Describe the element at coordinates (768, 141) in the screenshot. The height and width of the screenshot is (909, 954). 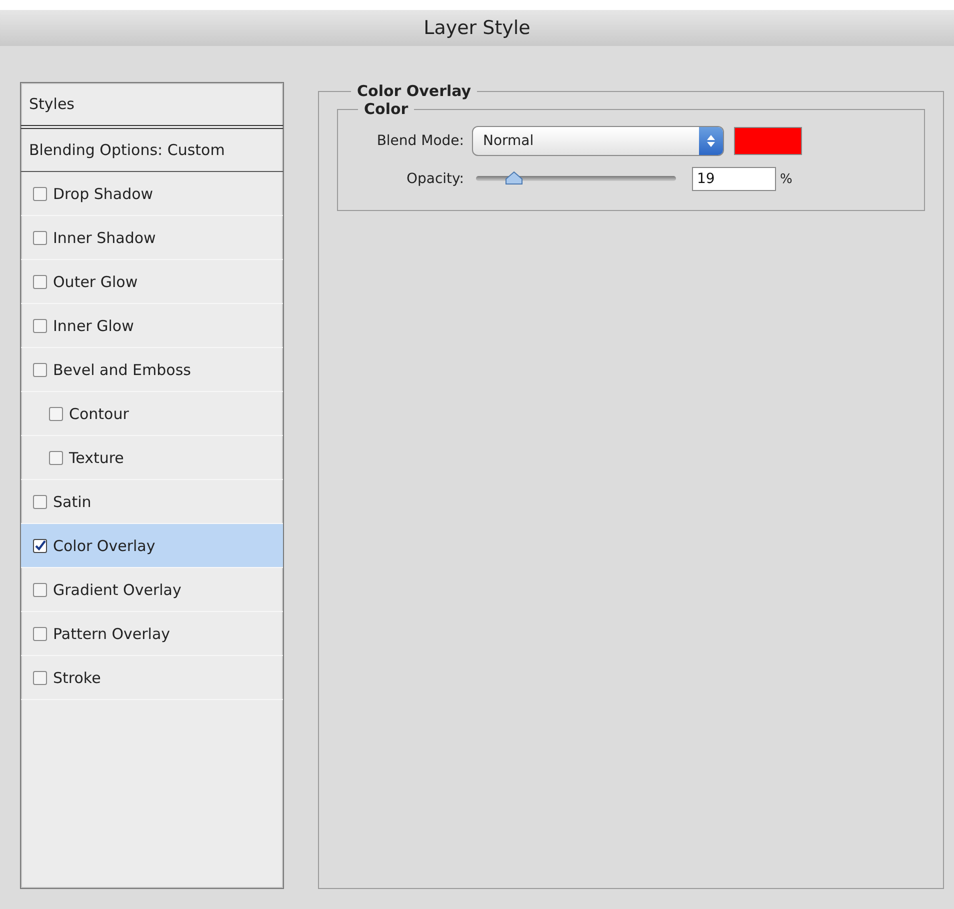
I see `color-swatch` at that location.